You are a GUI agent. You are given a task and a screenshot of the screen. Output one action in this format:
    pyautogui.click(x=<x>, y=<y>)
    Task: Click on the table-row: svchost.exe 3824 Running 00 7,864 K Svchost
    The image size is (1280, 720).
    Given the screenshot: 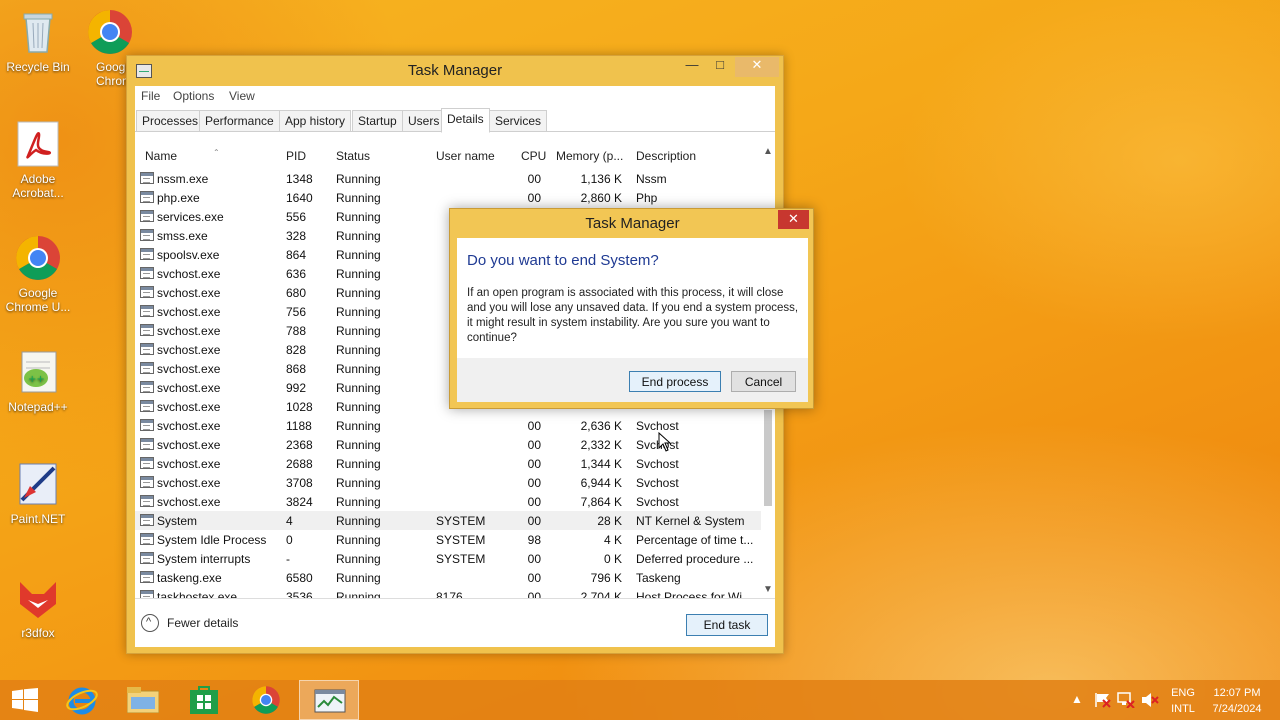 What is the action you would take?
    pyautogui.click(x=448, y=501)
    